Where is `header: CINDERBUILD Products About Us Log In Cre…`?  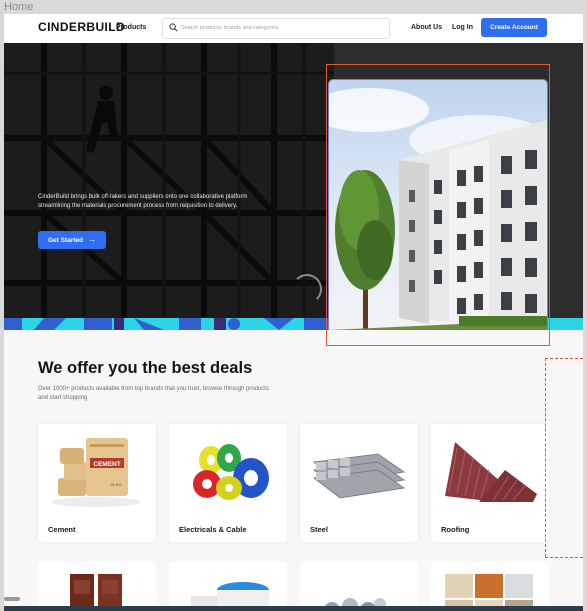
header: CINDERBUILD Products About Us Log In Cre… is located at coordinates (293, 29).